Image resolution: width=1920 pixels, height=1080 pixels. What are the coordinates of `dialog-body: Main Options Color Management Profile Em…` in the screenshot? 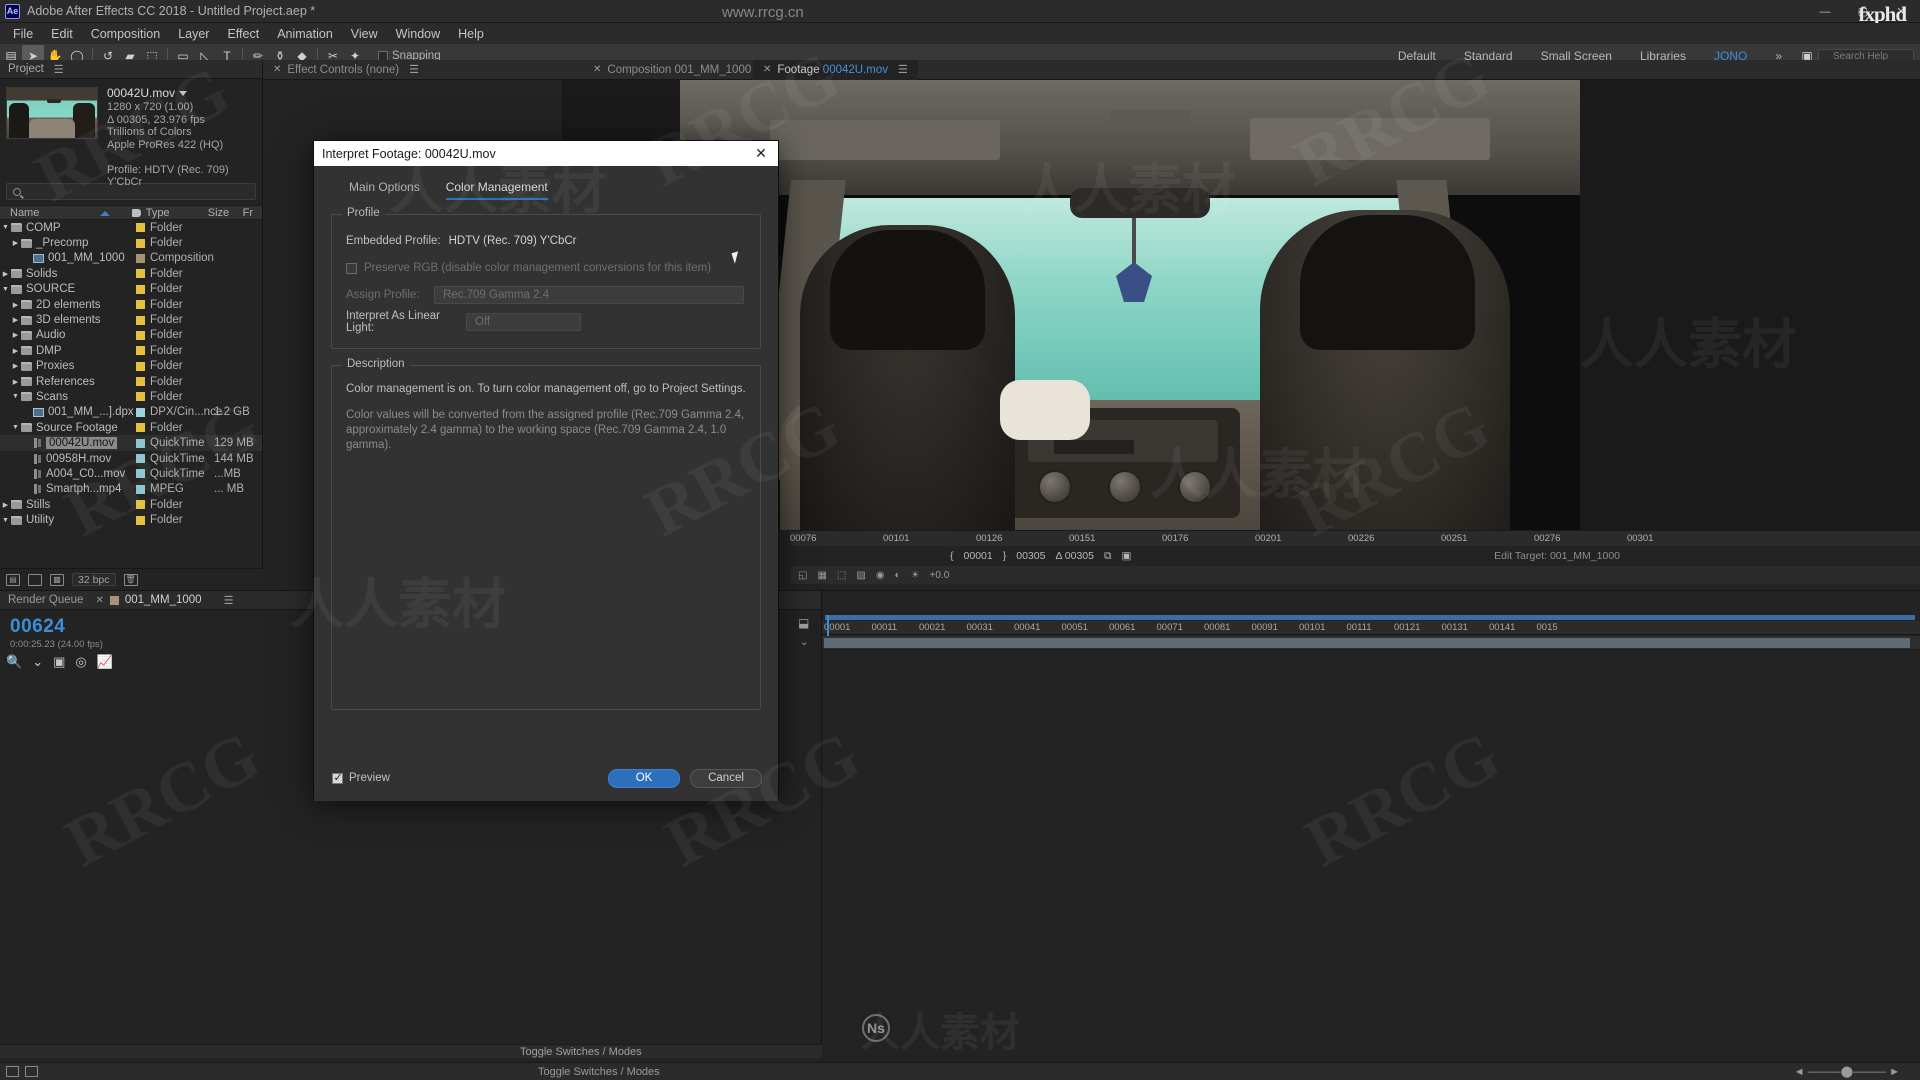 It's located at (546, 483).